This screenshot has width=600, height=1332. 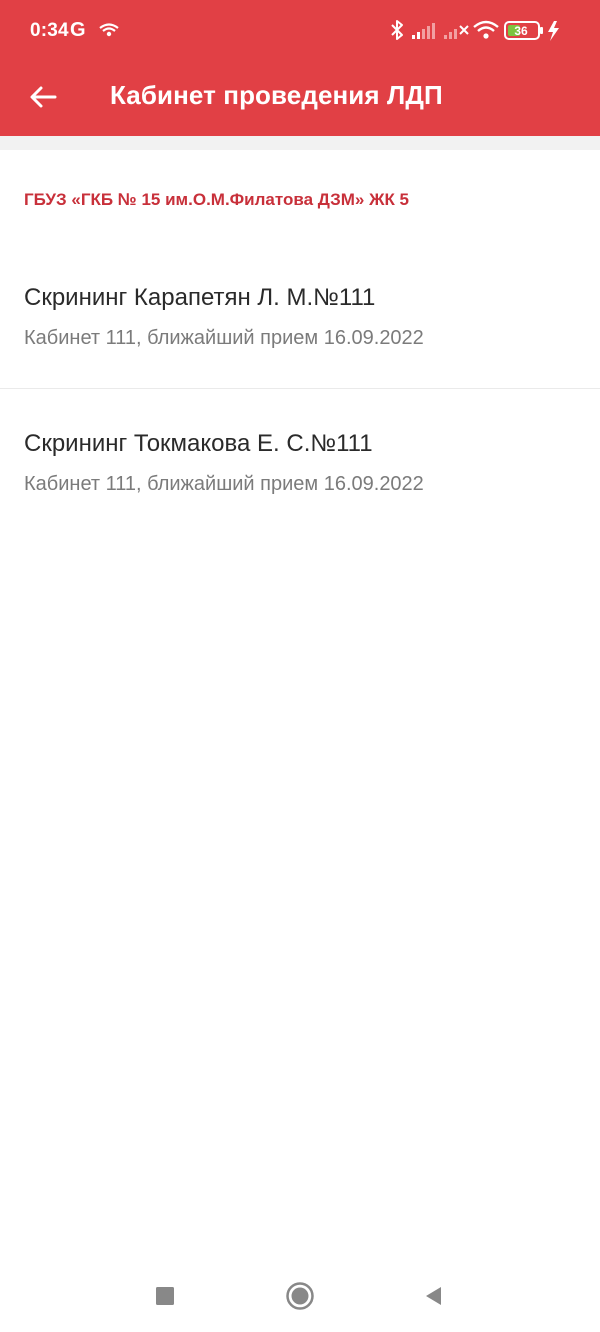 What do you see at coordinates (198, 443) in the screenshot?
I see `item-title: Скрининг Токмакова Е. С.№111` at bounding box center [198, 443].